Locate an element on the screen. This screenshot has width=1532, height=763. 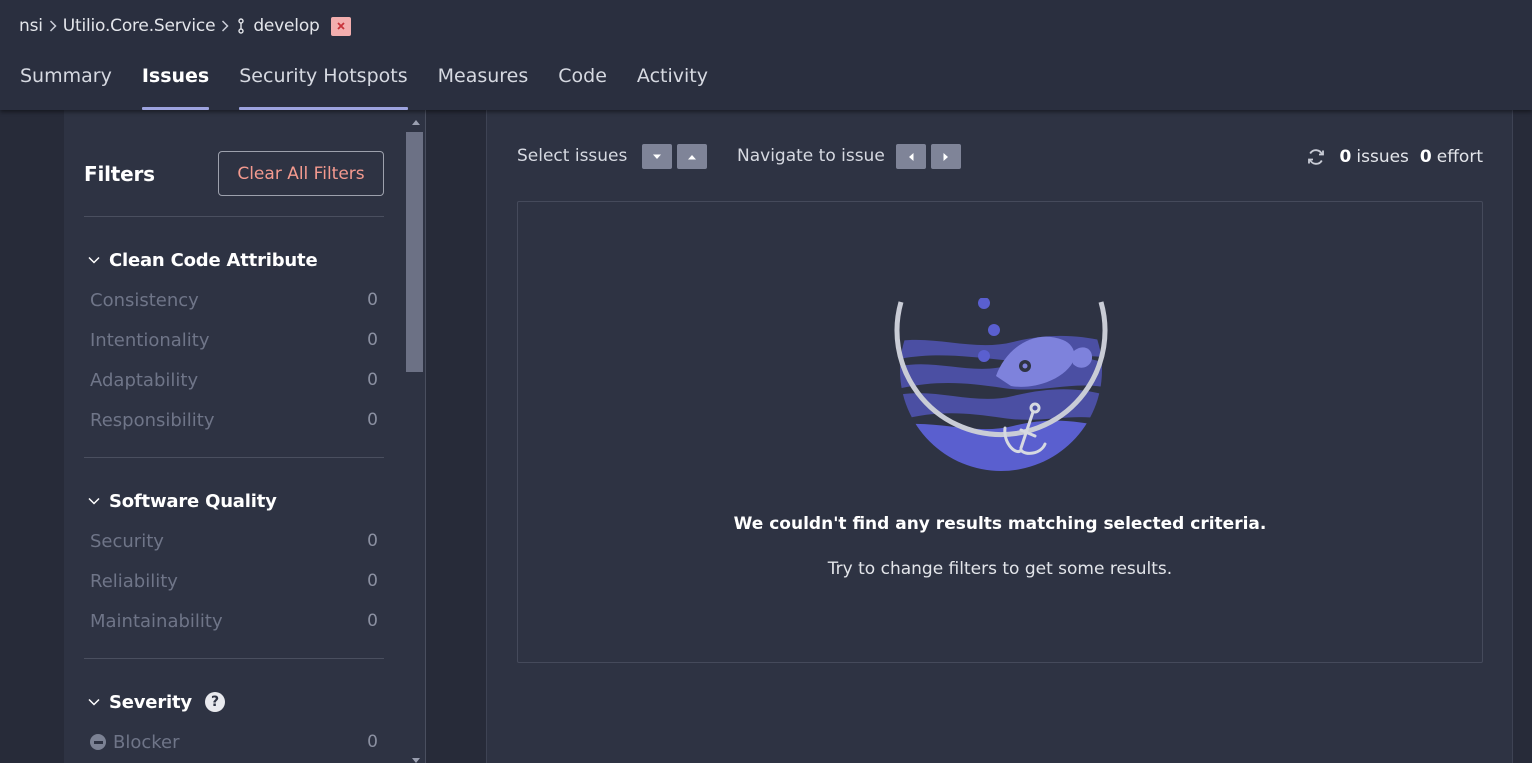
tab-measures: Measures is located at coordinates (483, 84).